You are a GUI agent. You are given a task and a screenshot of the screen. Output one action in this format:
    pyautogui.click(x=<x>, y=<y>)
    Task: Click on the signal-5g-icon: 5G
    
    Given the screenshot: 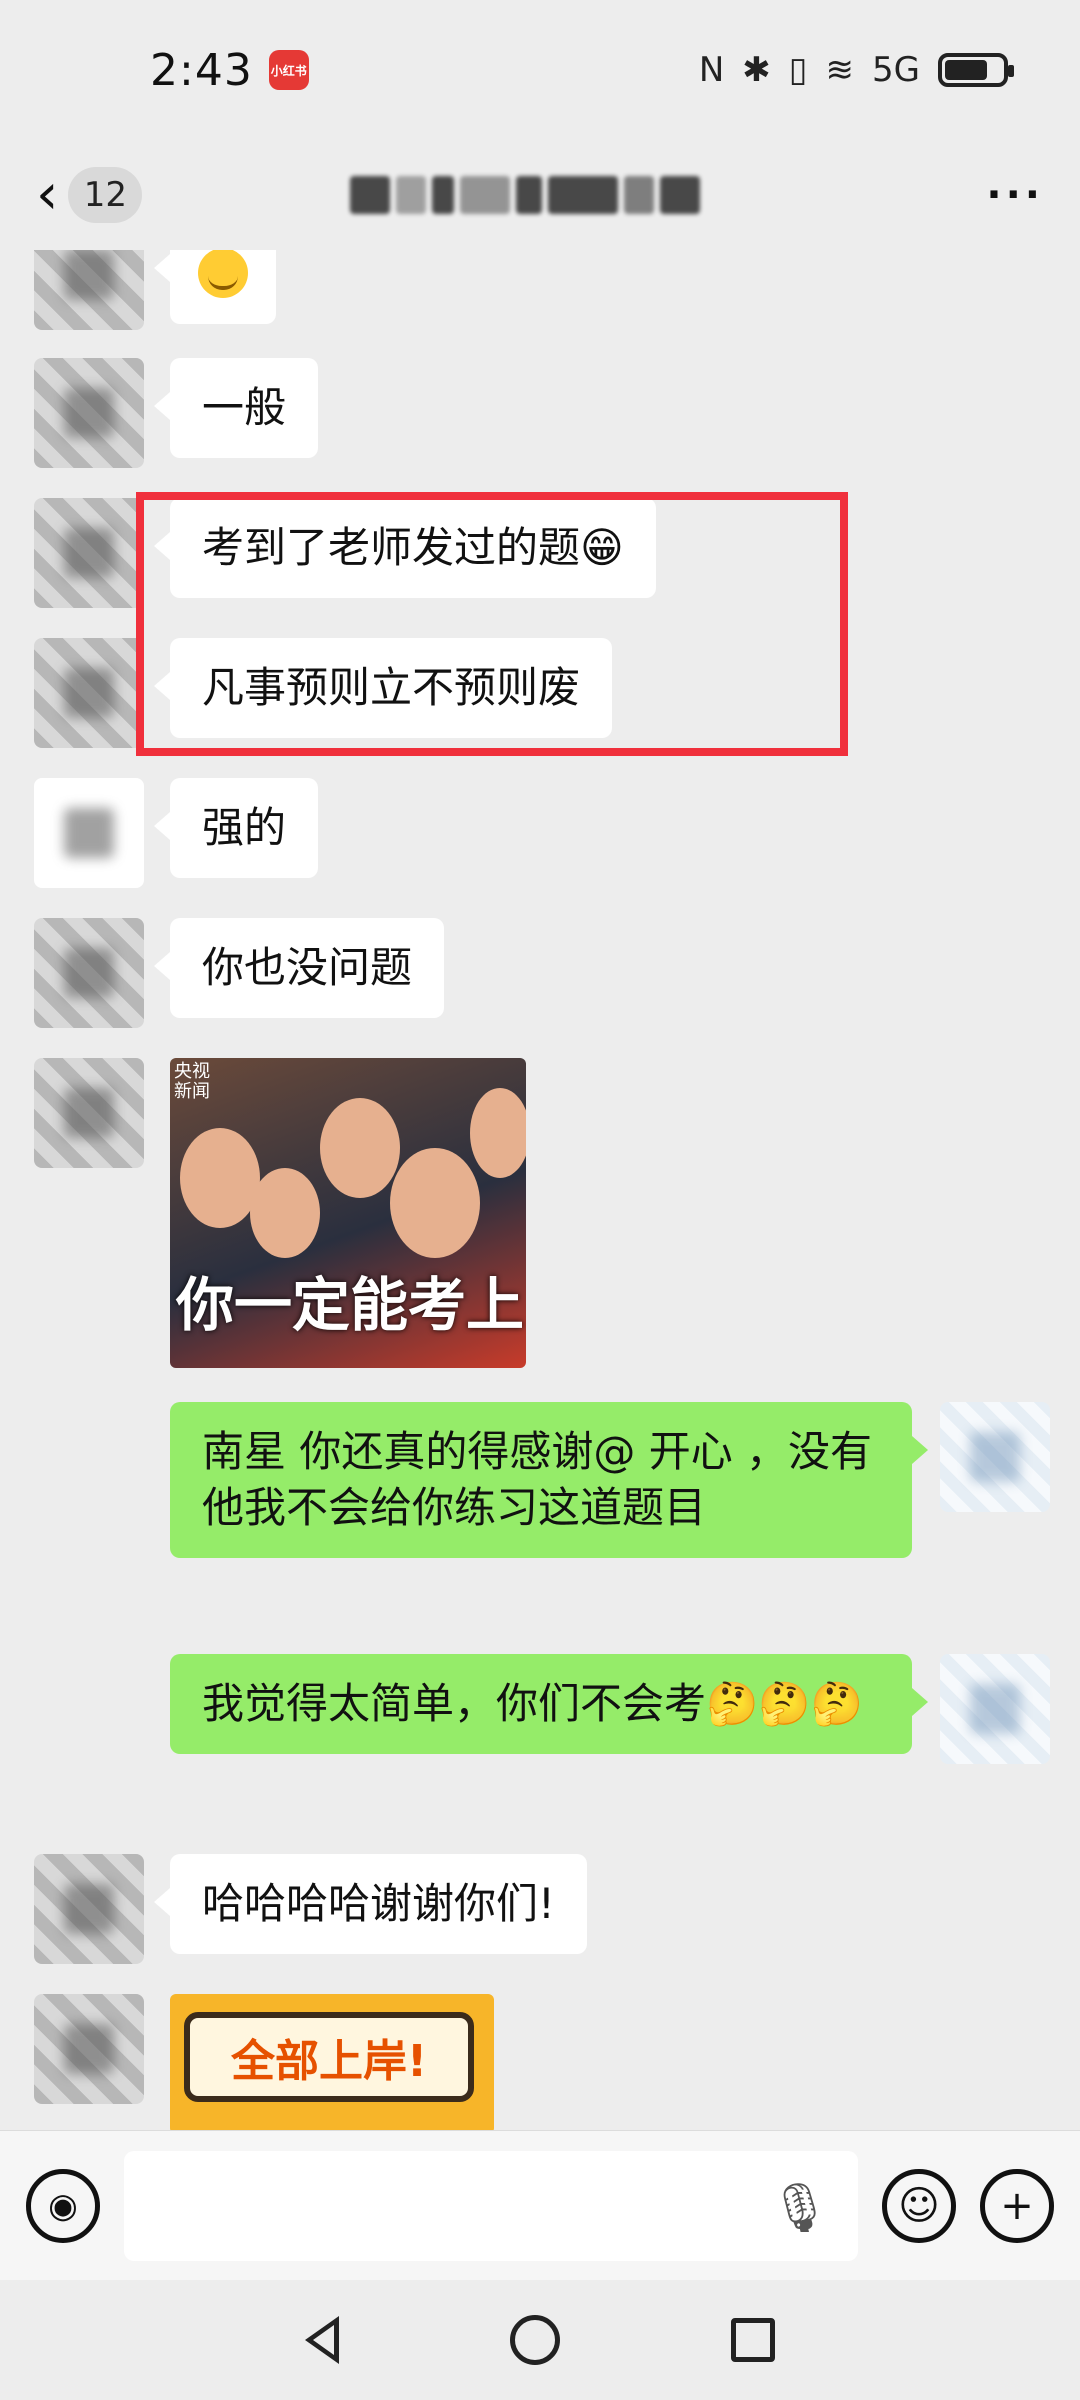 What is the action you would take?
    pyautogui.click(x=896, y=70)
    